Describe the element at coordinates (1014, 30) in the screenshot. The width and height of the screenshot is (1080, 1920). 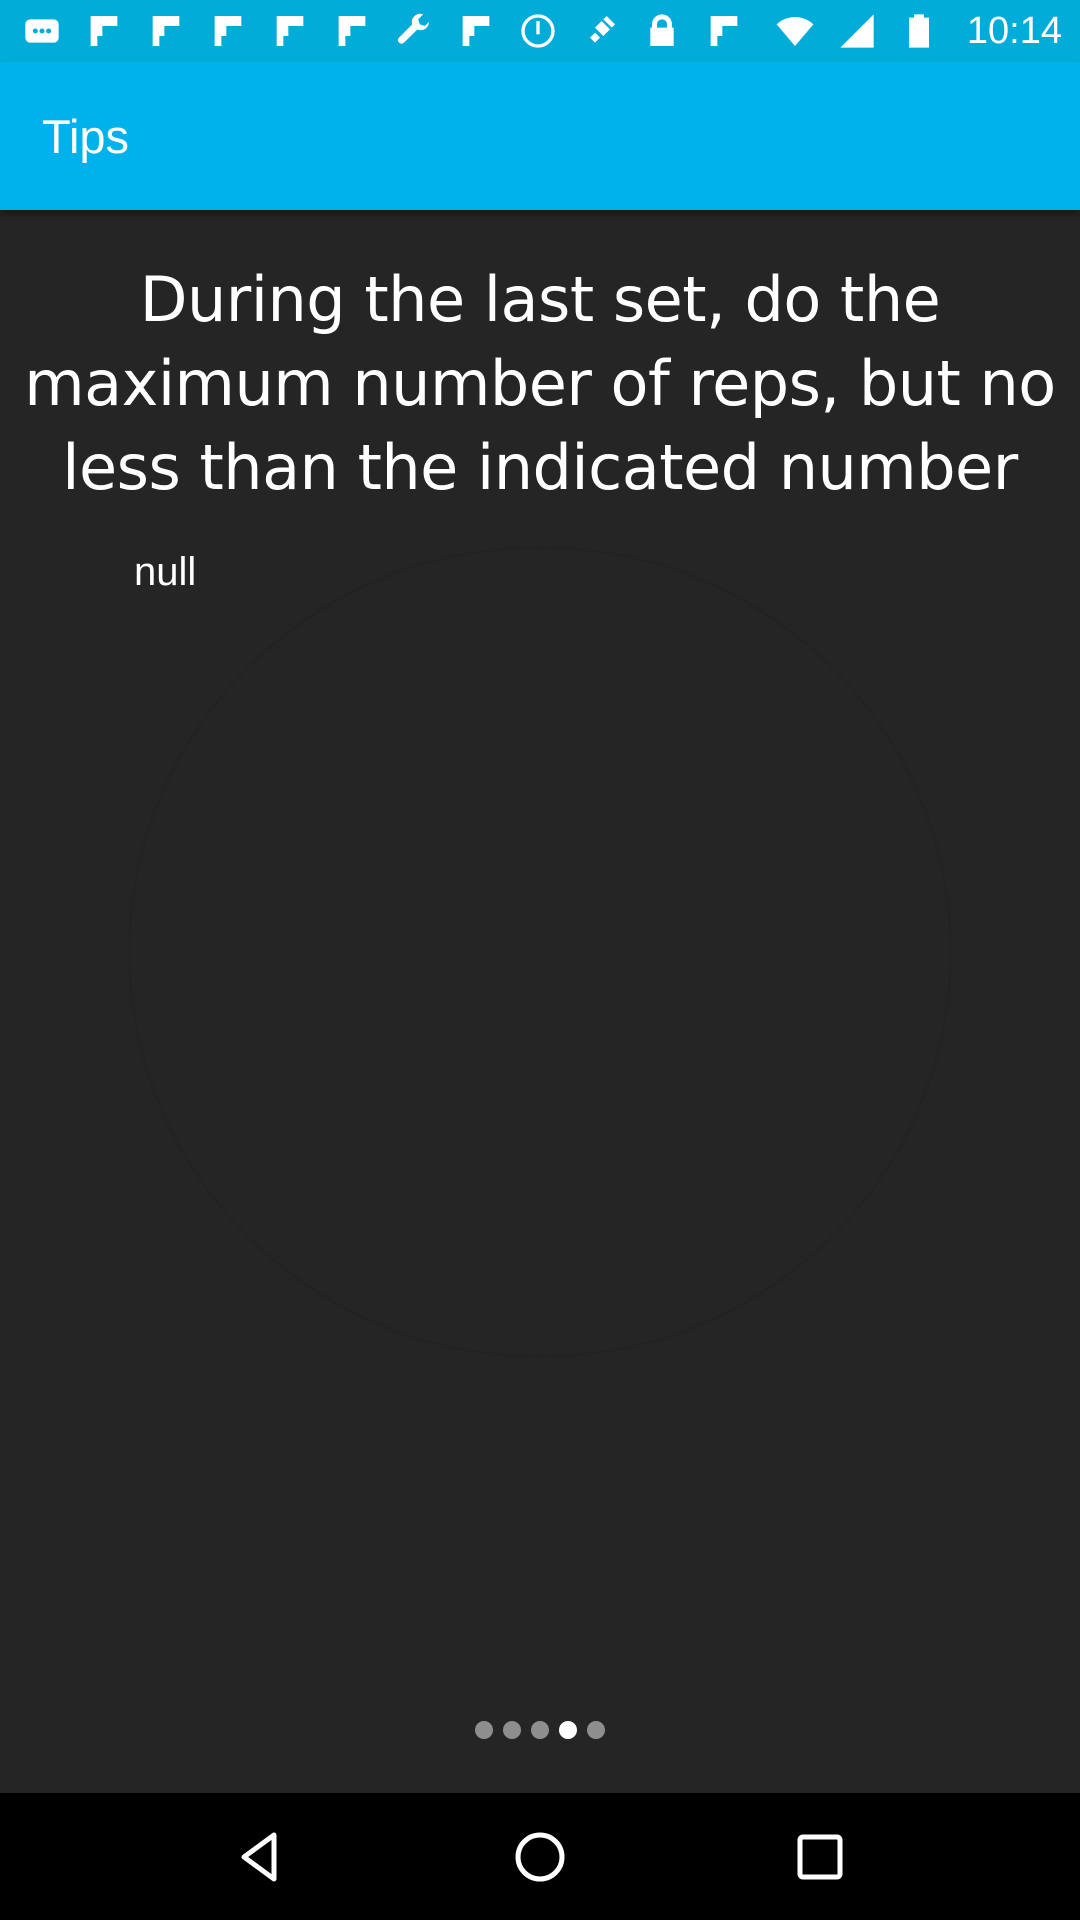
I see `status-time: 10:14` at that location.